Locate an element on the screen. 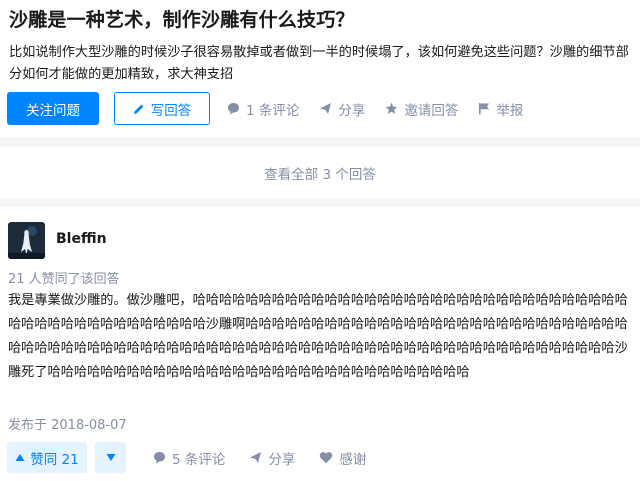 The image size is (640, 481). star-icon is located at coordinates (391, 108).